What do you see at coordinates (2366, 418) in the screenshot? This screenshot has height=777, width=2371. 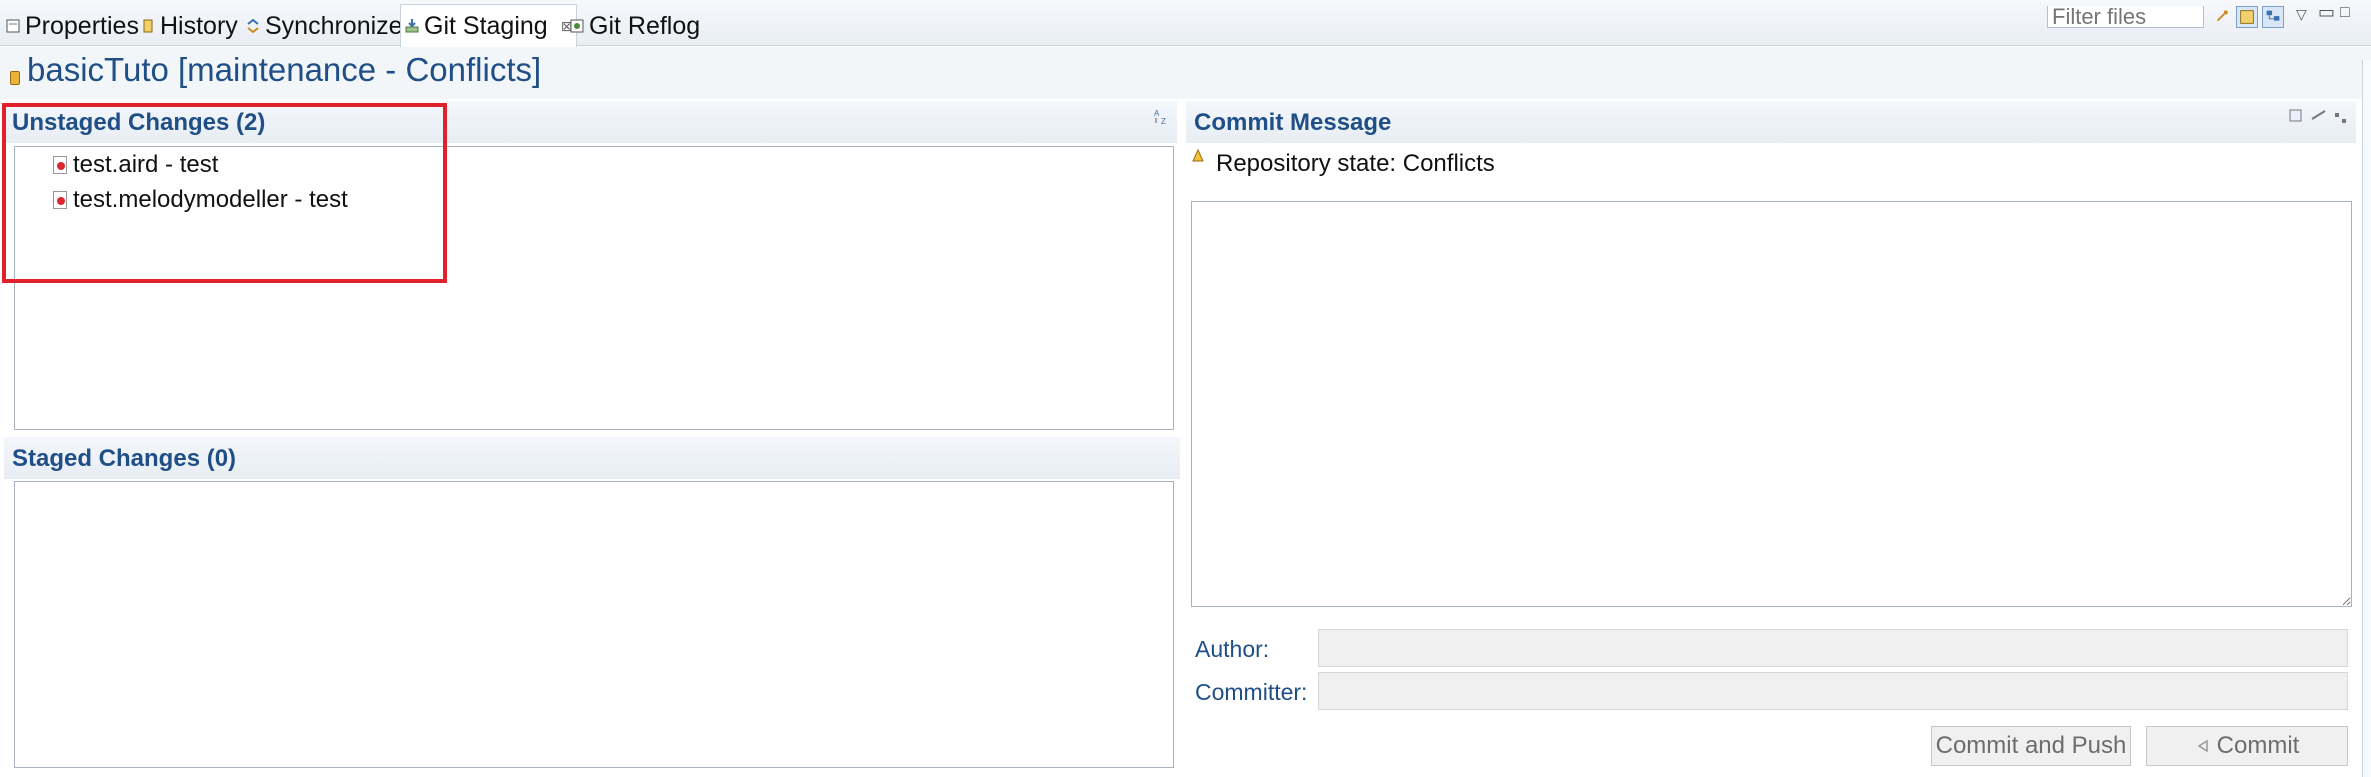 I see `window-edge` at bounding box center [2366, 418].